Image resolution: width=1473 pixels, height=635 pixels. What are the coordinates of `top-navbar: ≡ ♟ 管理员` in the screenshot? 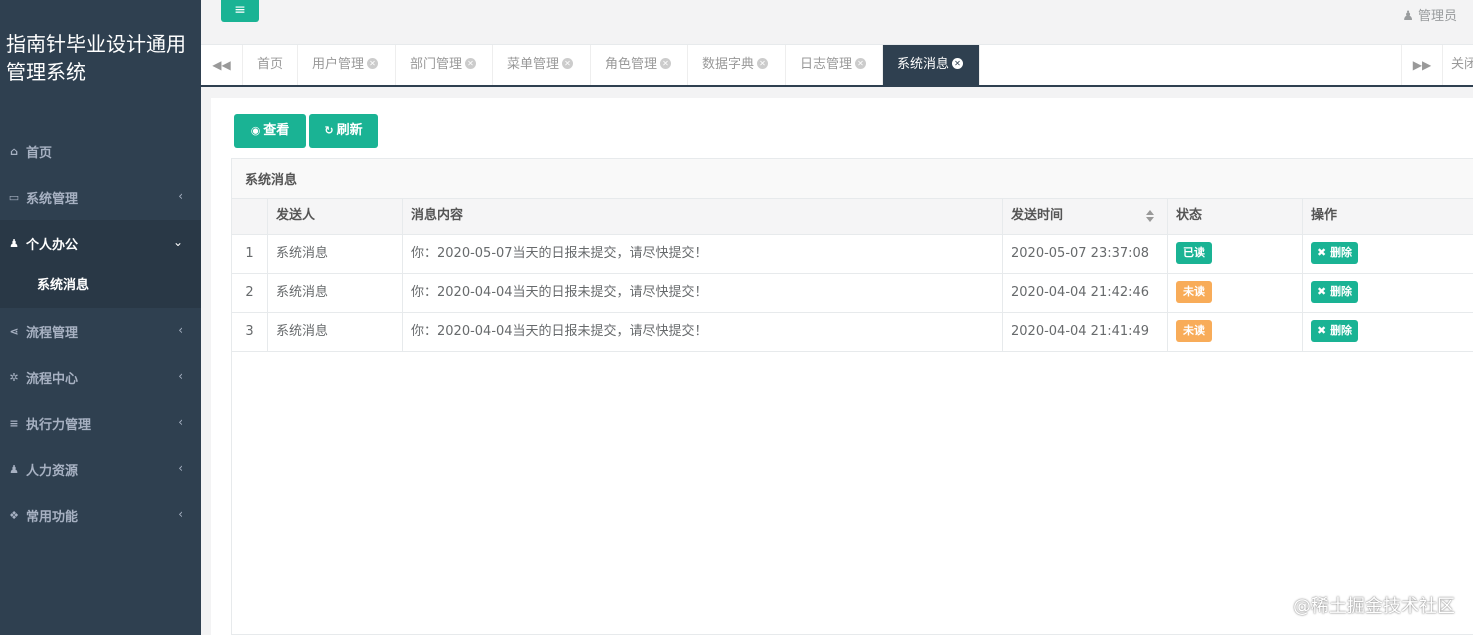 It's located at (837, 22).